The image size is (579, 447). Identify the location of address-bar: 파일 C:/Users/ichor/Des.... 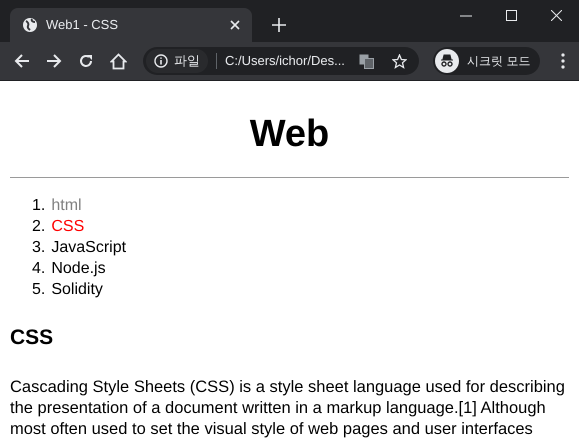
(281, 61).